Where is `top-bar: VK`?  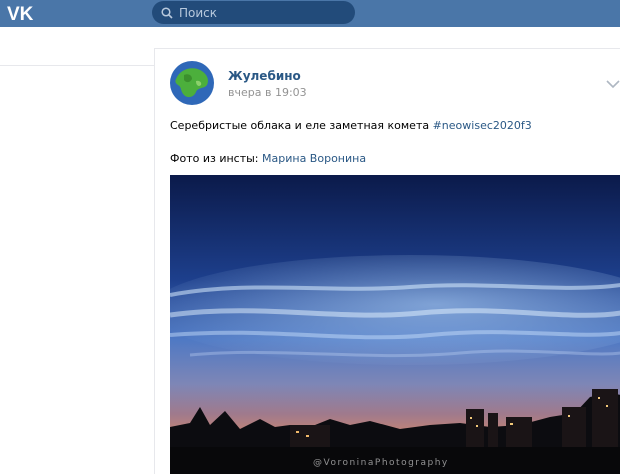 top-bar: VK is located at coordinates (310, 13).